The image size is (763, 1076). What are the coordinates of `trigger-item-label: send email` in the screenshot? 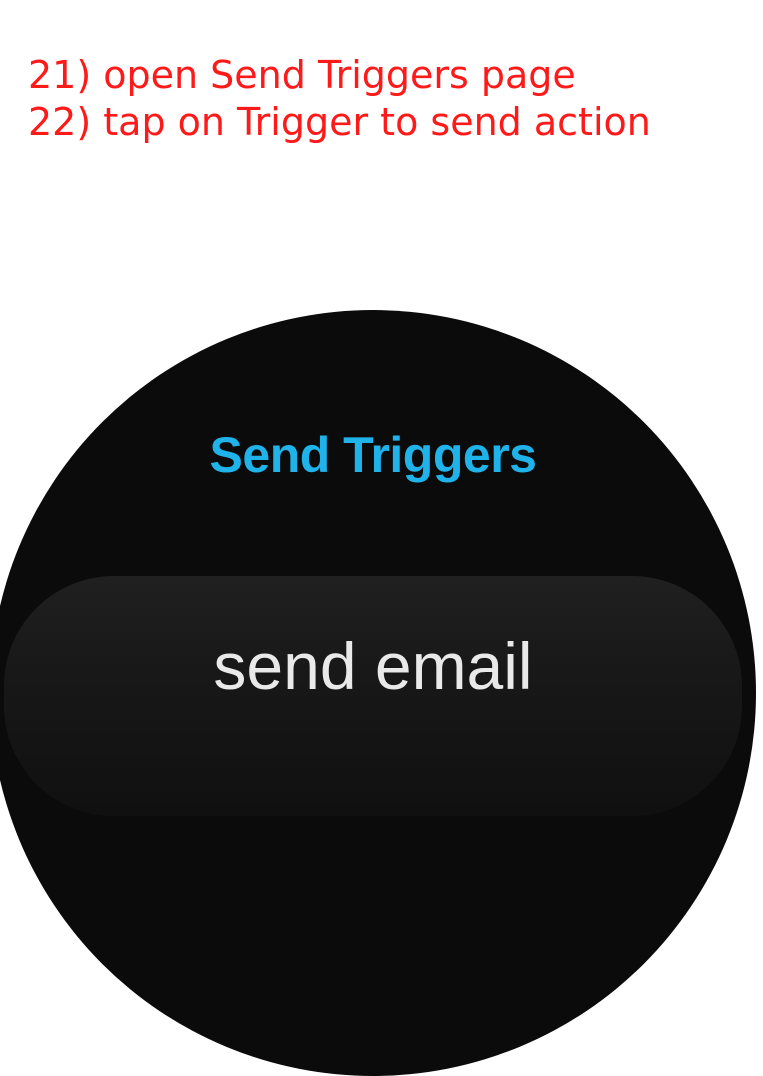 It's located at (373, 666).